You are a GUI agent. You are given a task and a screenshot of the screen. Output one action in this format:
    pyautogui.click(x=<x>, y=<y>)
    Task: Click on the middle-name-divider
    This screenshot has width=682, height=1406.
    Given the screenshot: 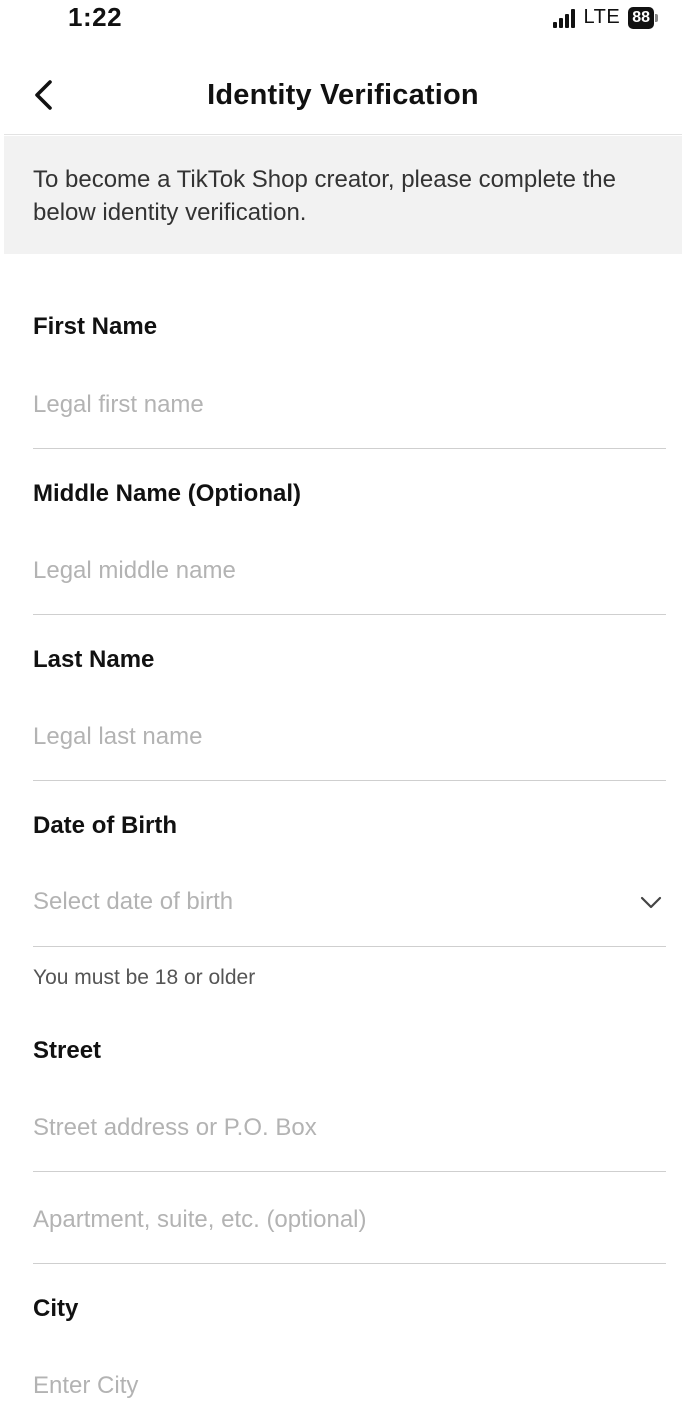 What is the action you would take?
    pyautogui.click(x=349, y=614)
    